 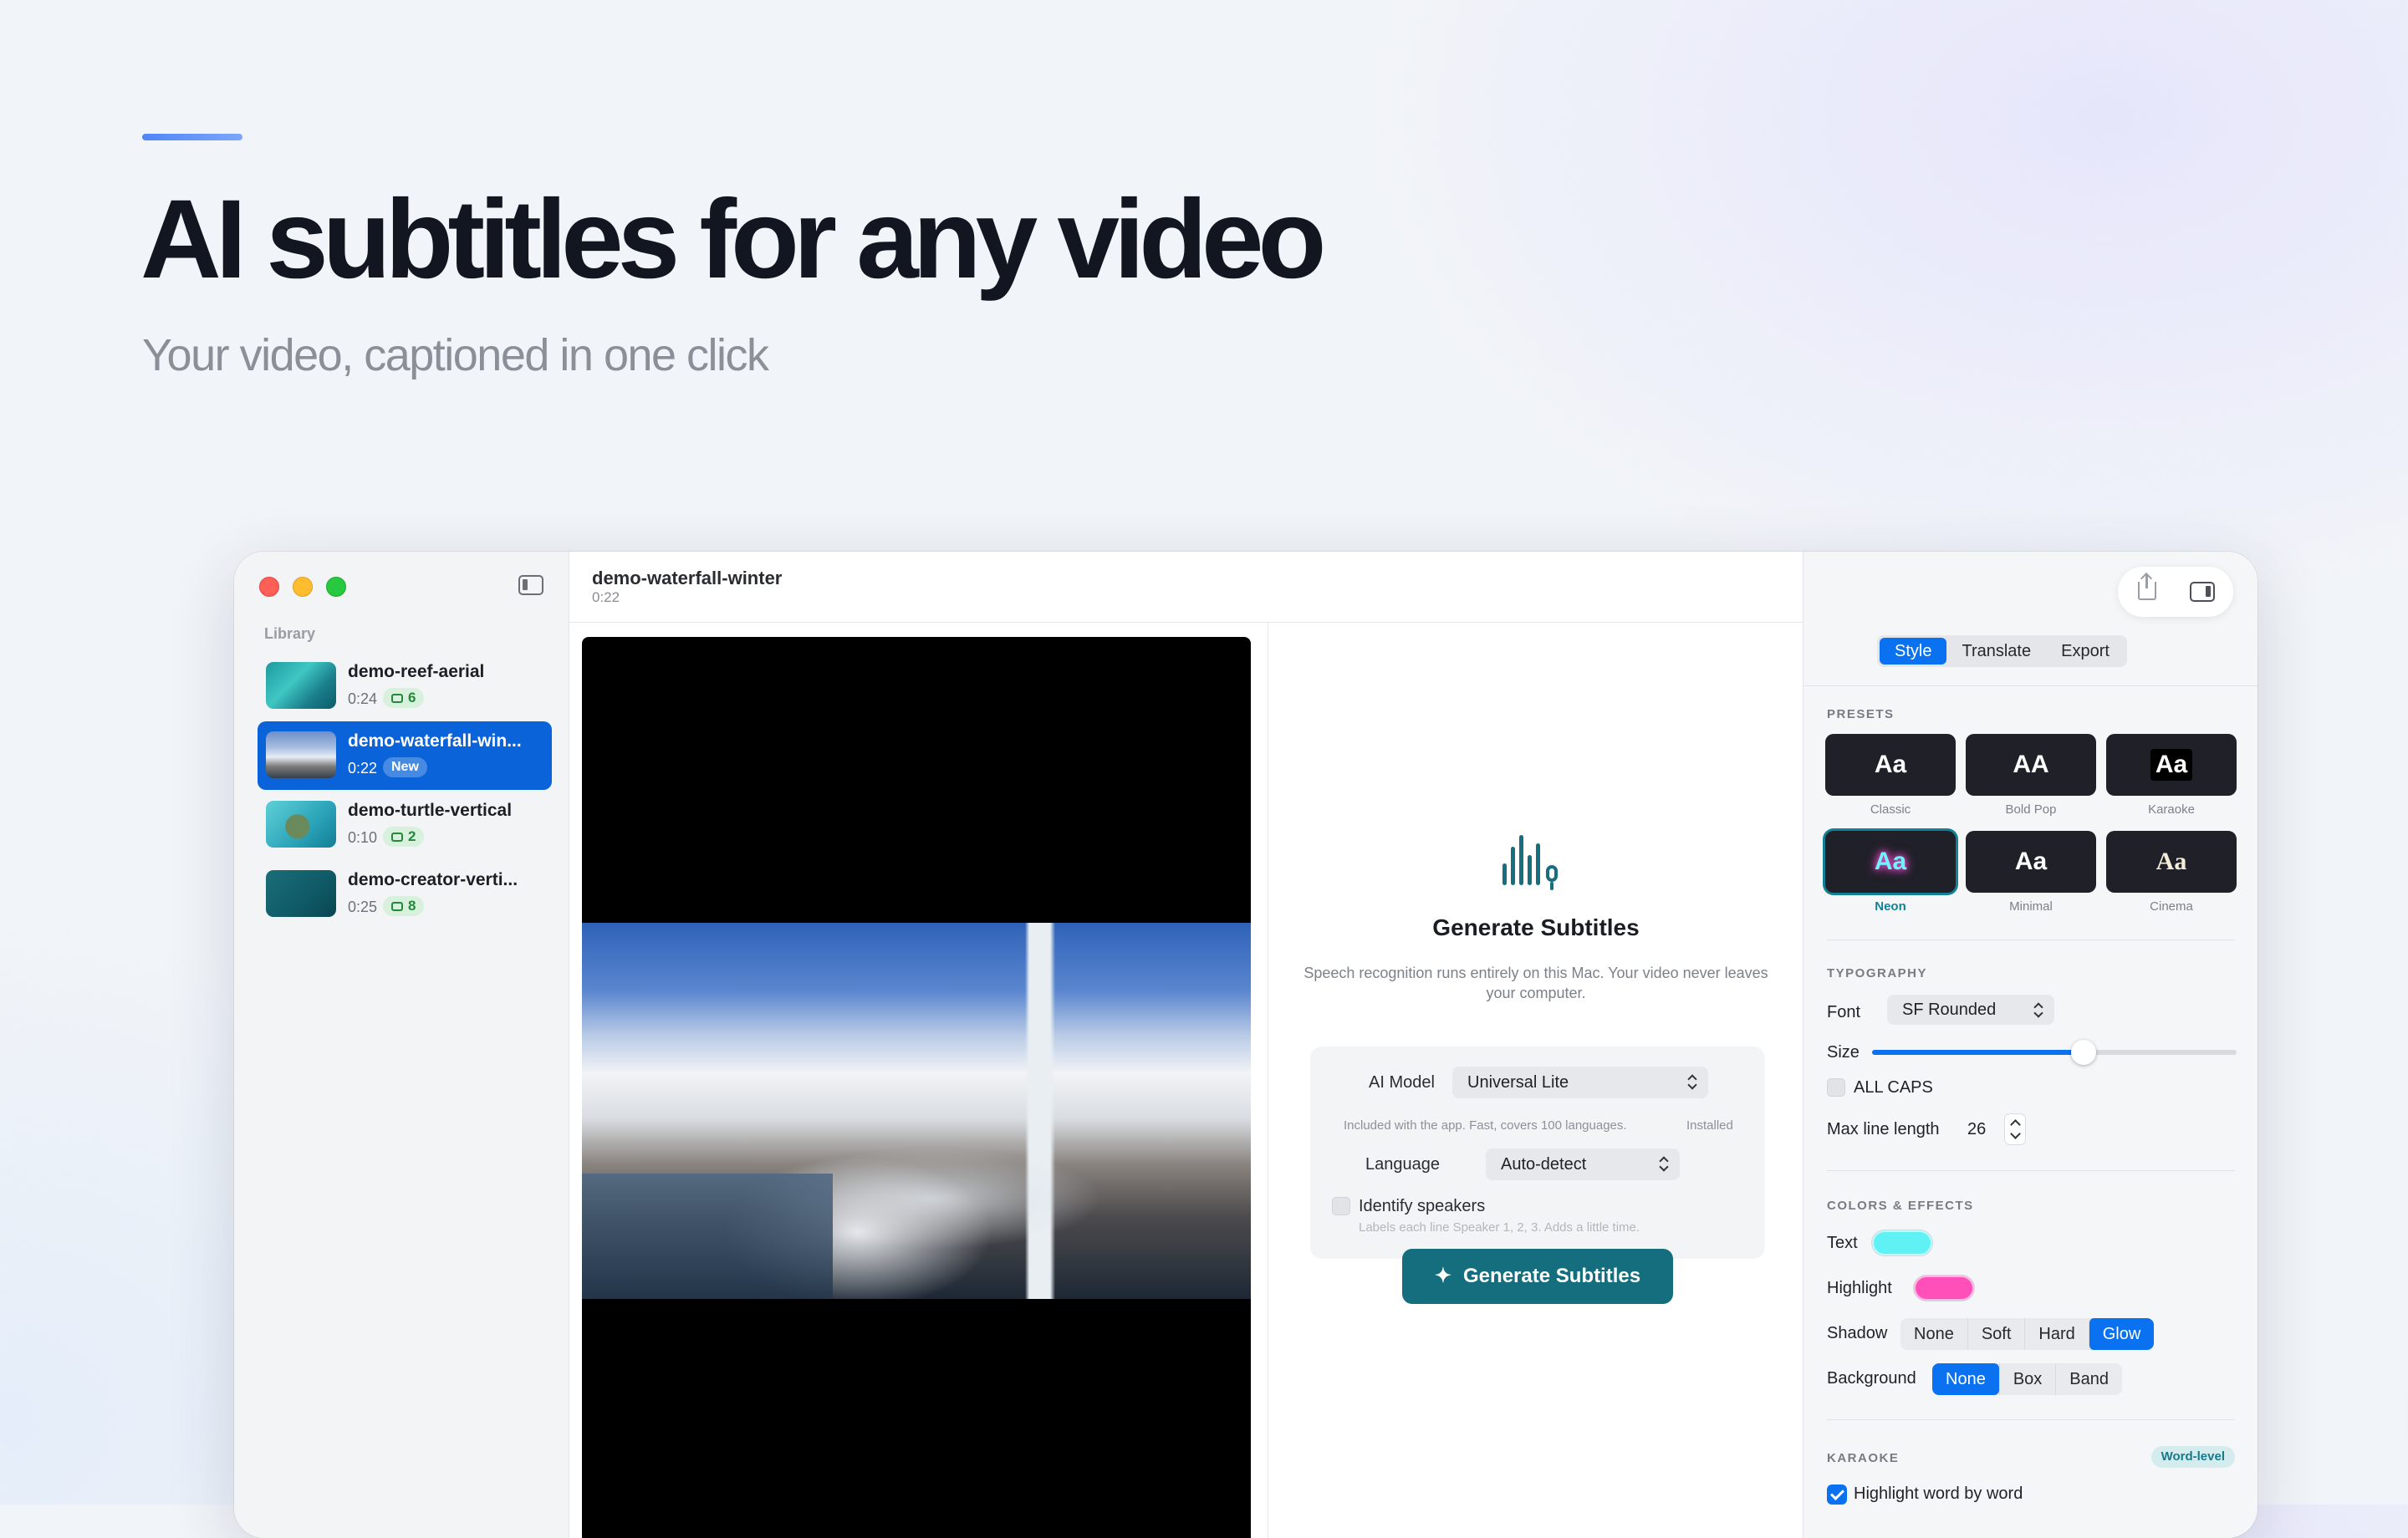 I want to click on video-frame, so click(x=916, y=1111).